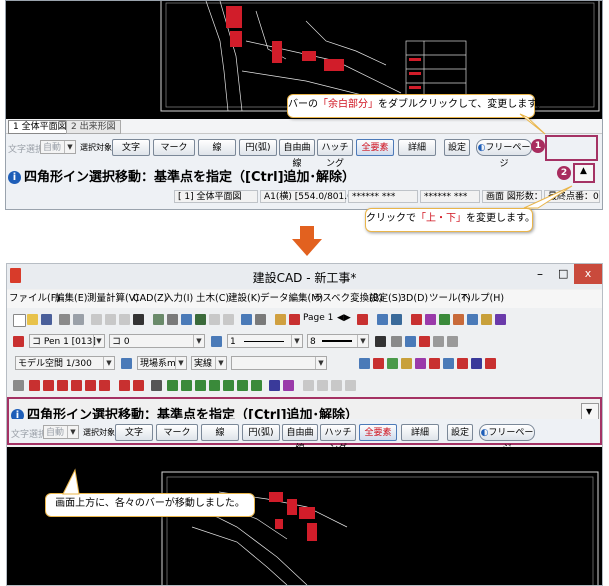  What do you see at coordinates (420, 363) in the screenshot?
I see `view-e-icon` at bounding box center [420, 363].